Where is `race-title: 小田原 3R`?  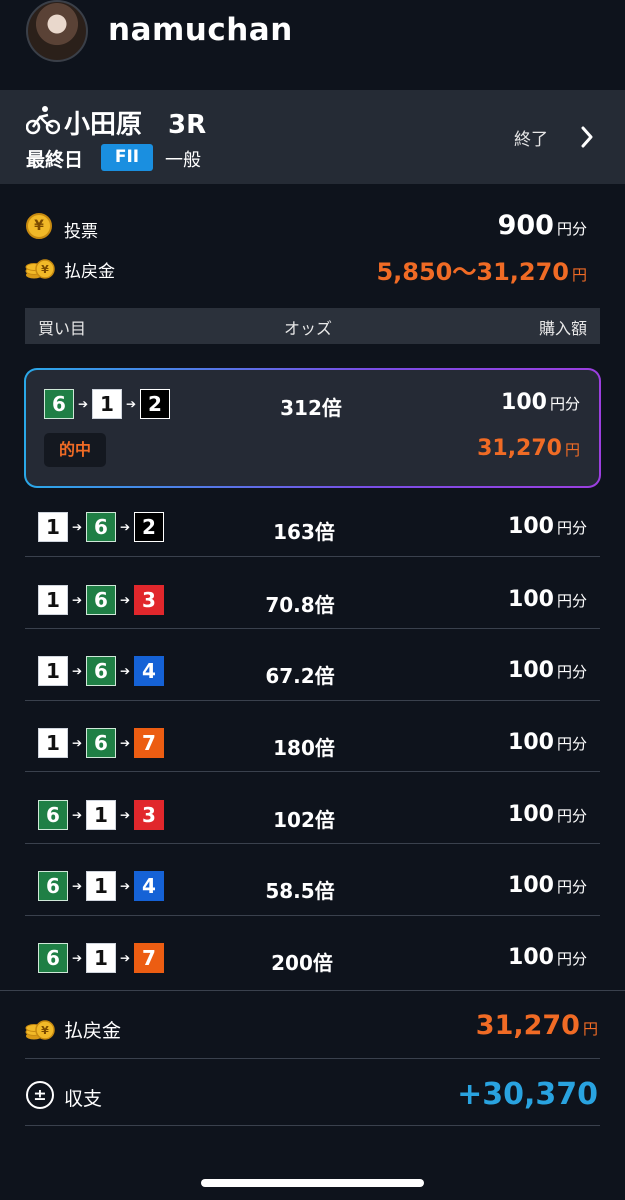
race-title: 小田原 3R is located at coordinates (135, 125).